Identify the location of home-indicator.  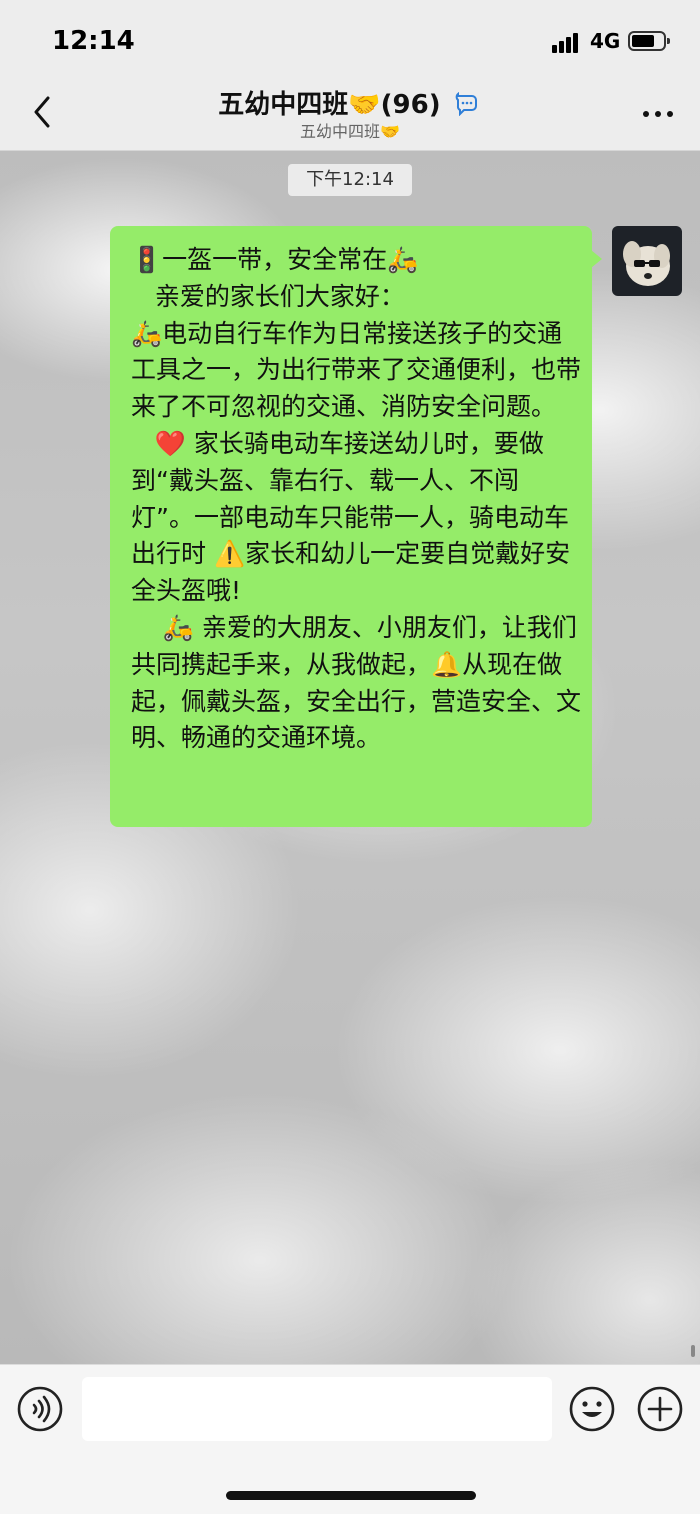
(351, 1495).